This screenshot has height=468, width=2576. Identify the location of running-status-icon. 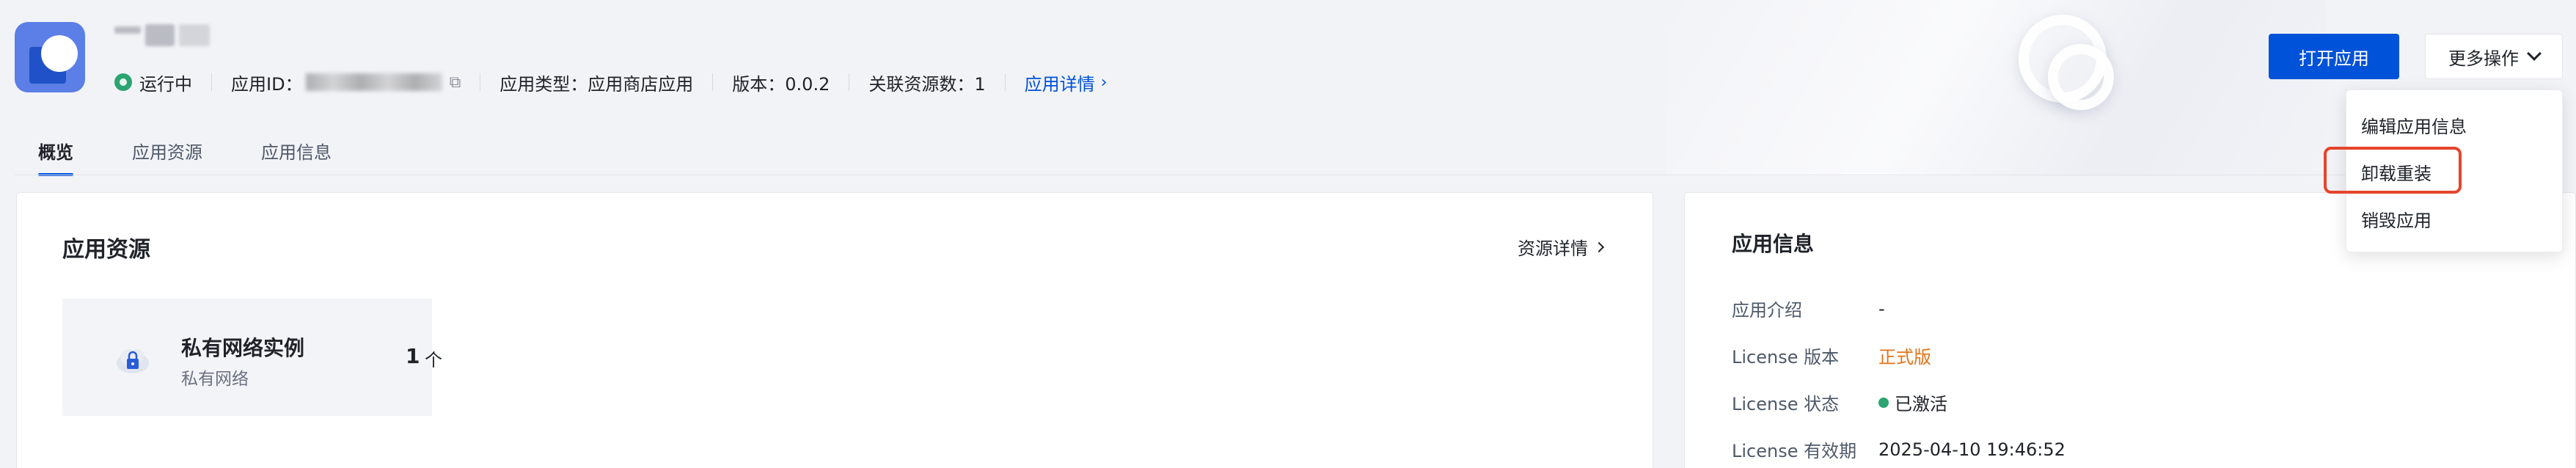
(123, 82).